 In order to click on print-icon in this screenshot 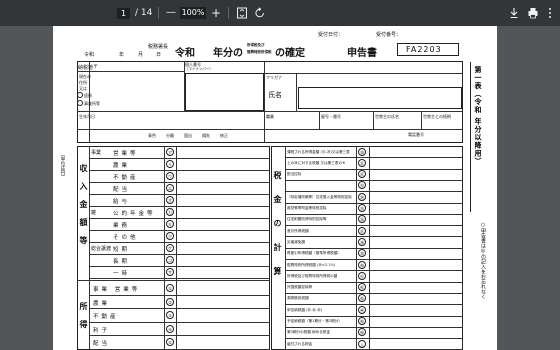, I will do `click(533, 13)`.